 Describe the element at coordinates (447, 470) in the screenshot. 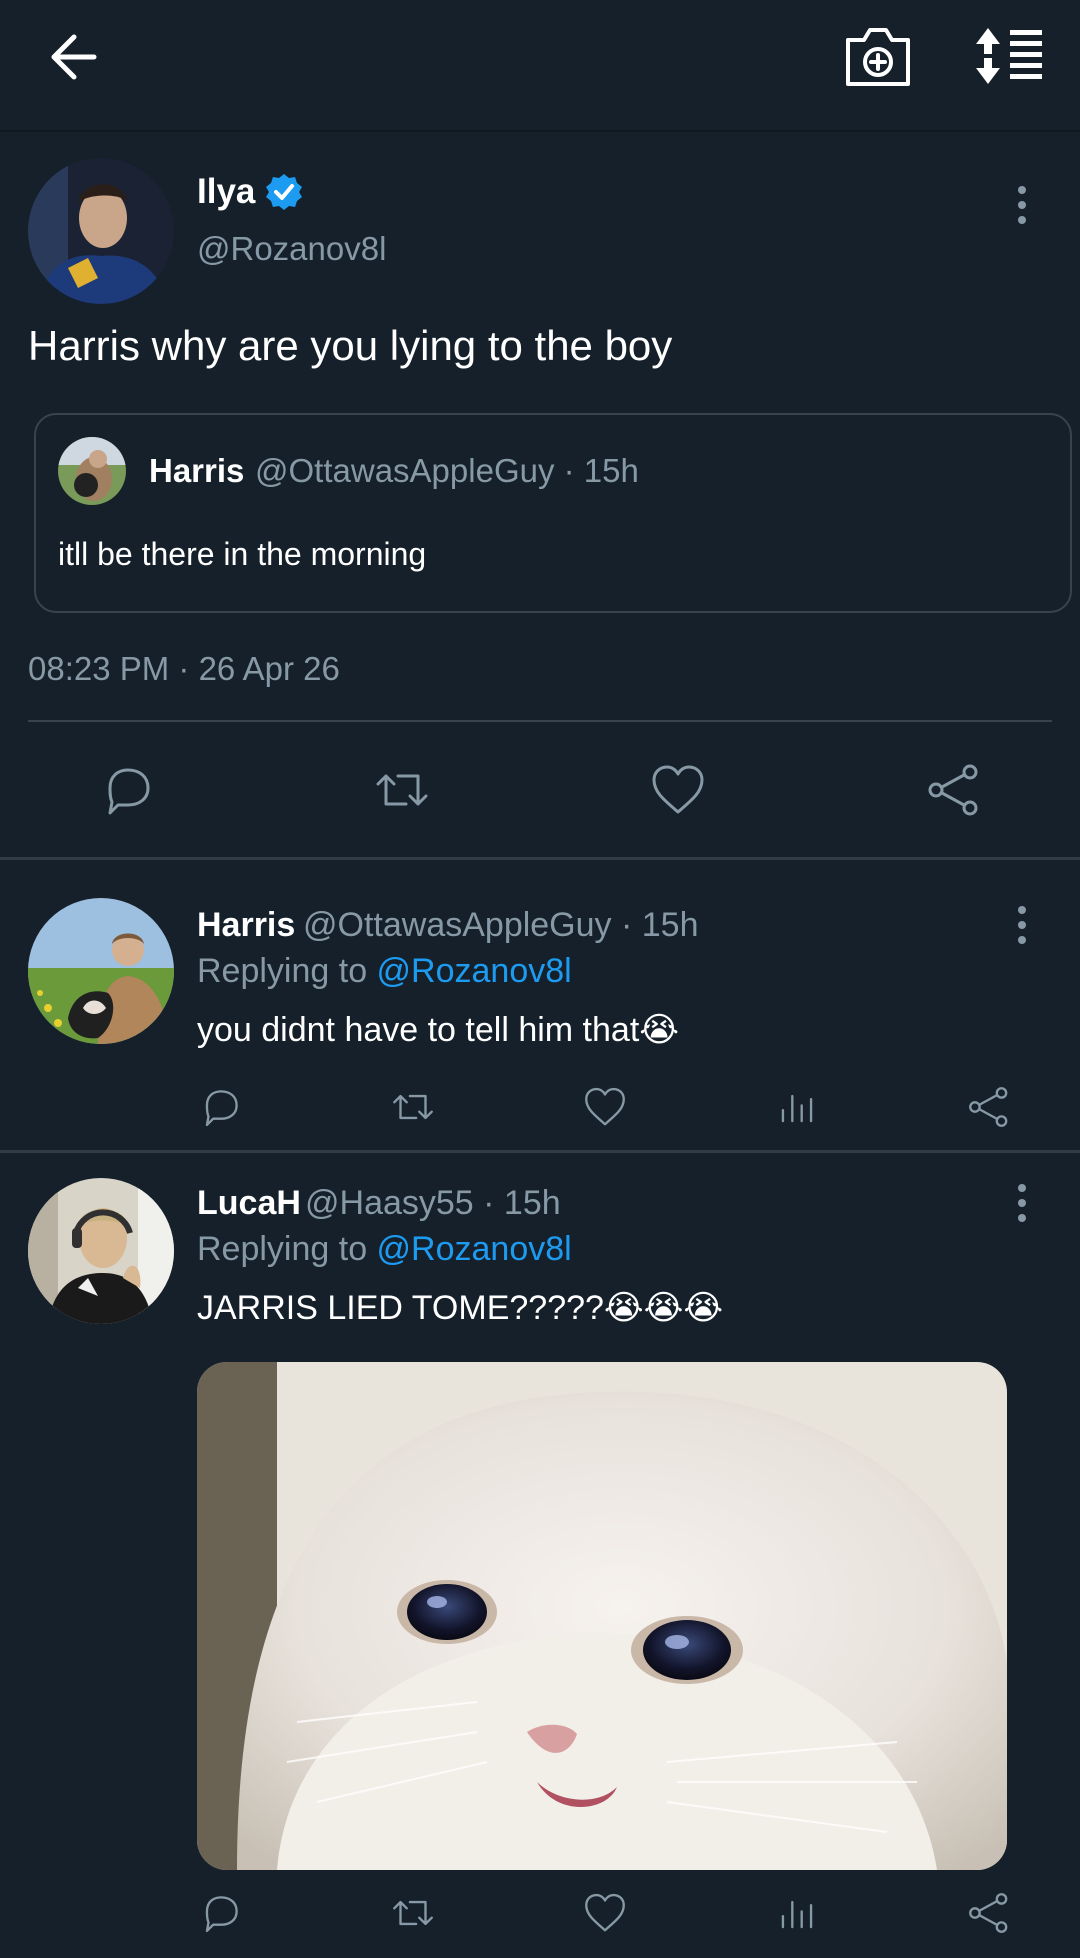

I see `quote-meta: @OttawasAppleGuy · 15h` at that location.